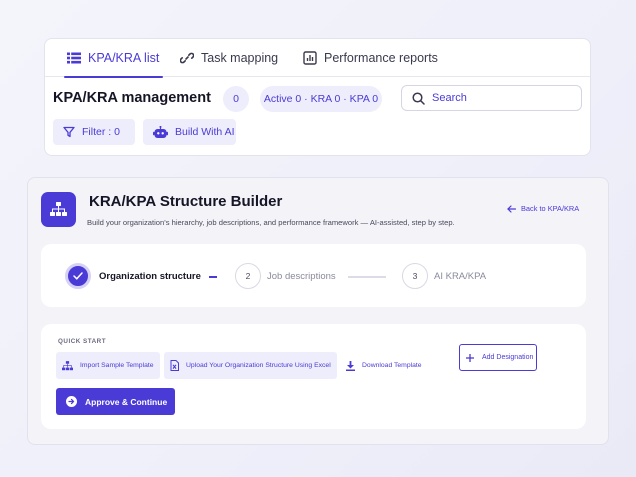 This screenshot has width=636, height=477. I want to click on step-1-circle, so click(78, 276).